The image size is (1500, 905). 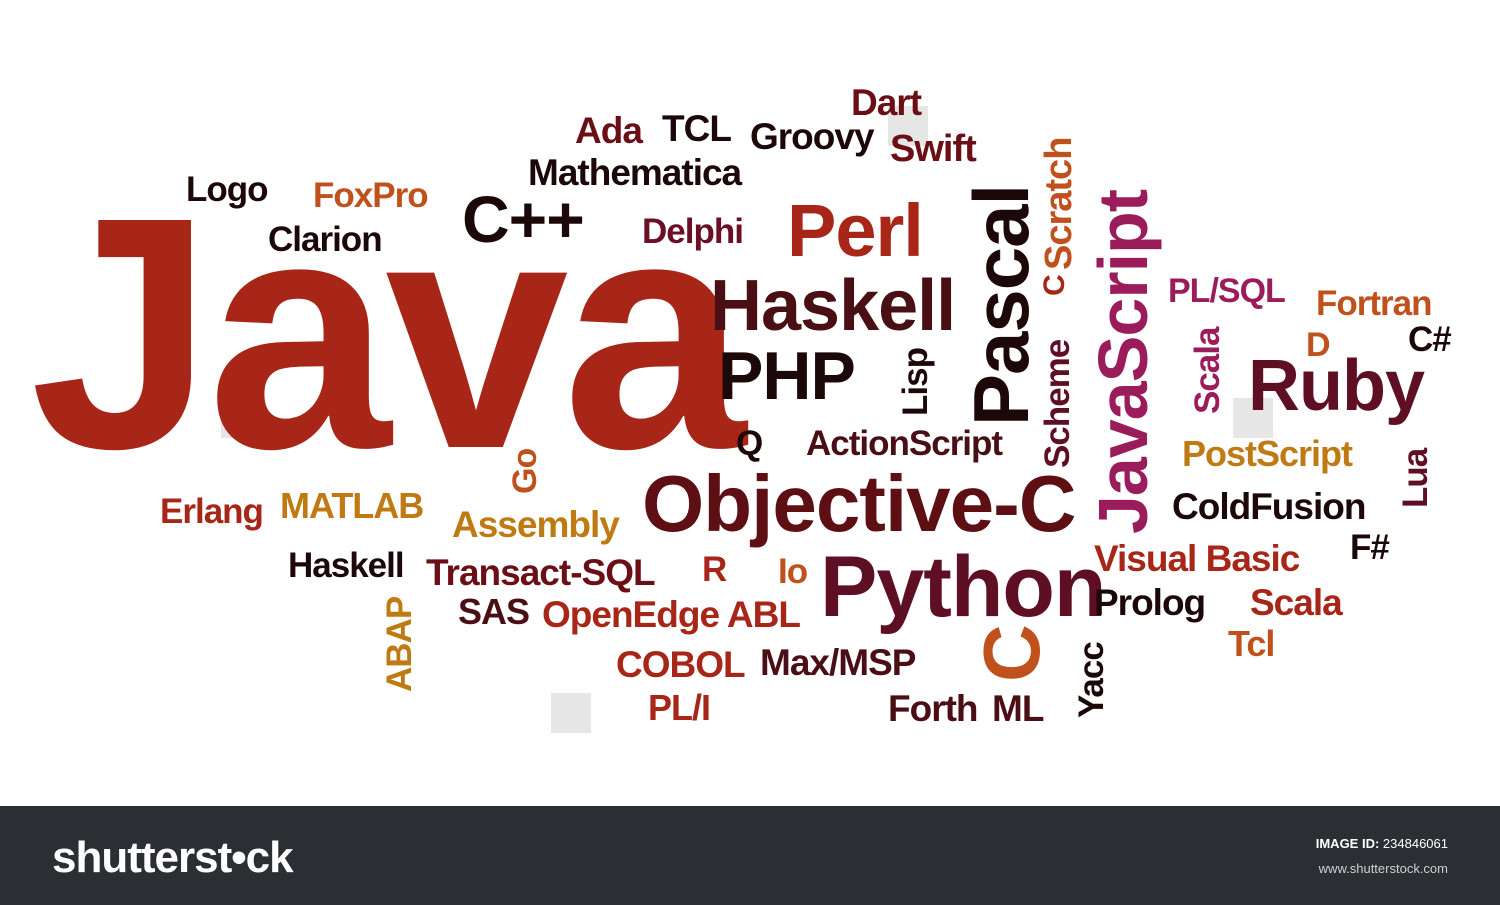 What do you see at coordinates (346, 565) in the screenshot?
I see `word-haskell-small: Haskell` at bounding box center [346, 565].